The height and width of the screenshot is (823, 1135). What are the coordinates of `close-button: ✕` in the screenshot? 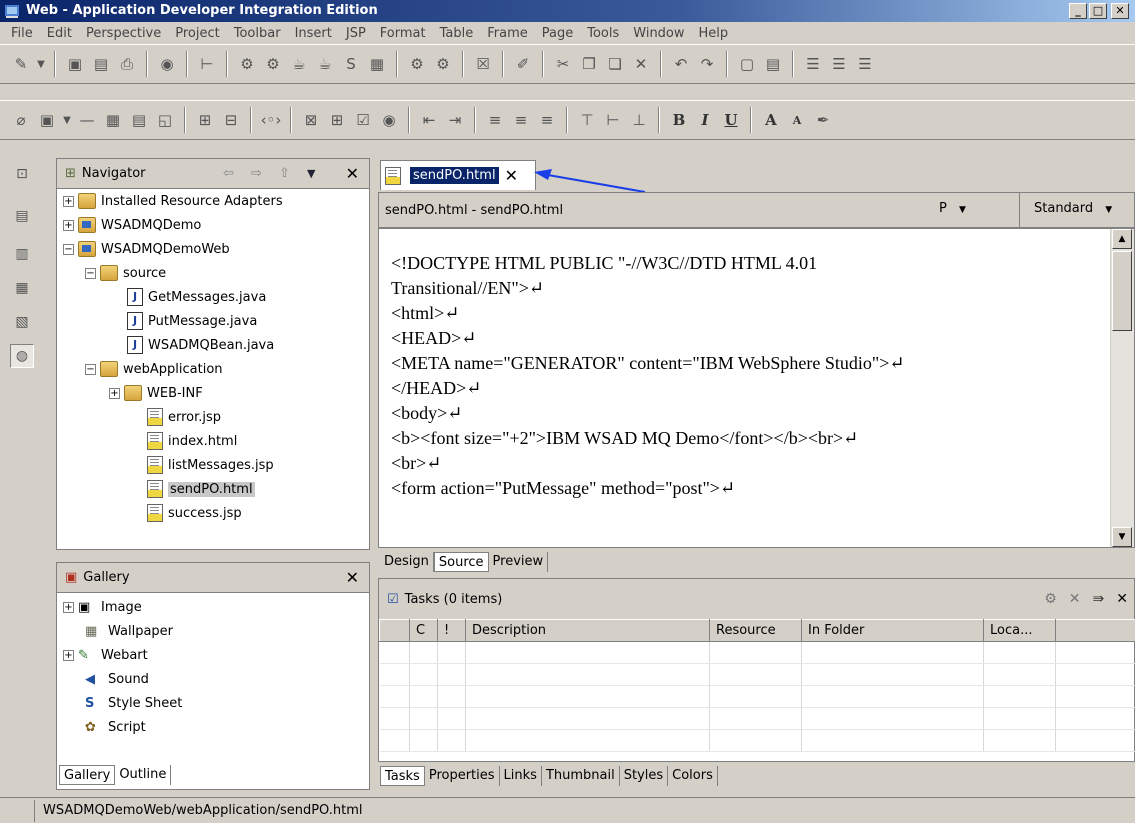 It's located at (1120, 11).